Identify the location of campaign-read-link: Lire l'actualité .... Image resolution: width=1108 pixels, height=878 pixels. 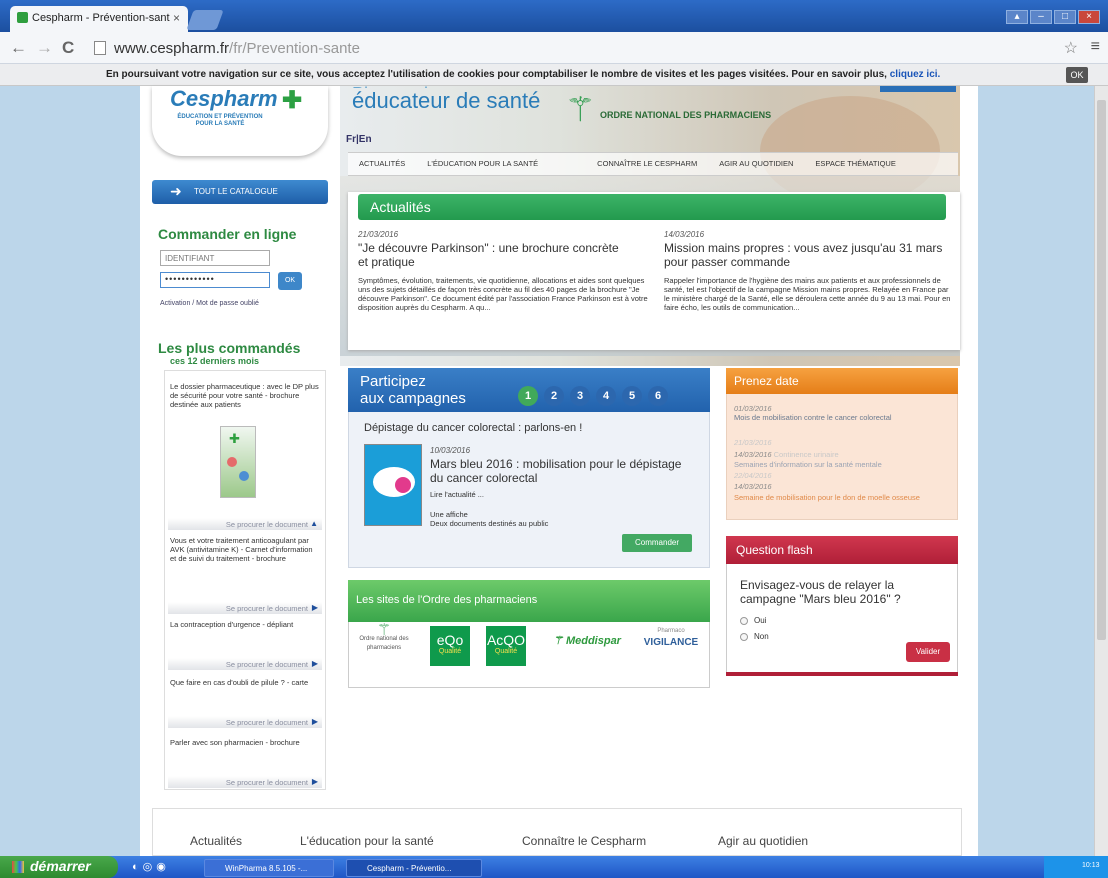
(457, 494).